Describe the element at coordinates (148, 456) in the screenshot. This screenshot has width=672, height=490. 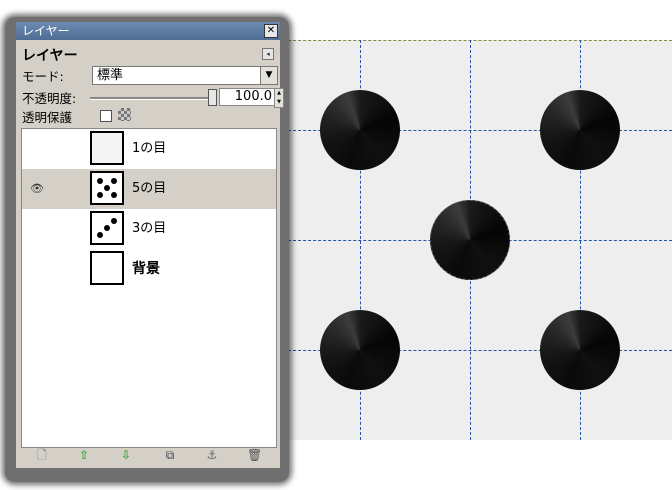
I see `layers-toolbar: 🗋 ⇧ ⇩ ⧉ ⚓ 🗑` at that location.